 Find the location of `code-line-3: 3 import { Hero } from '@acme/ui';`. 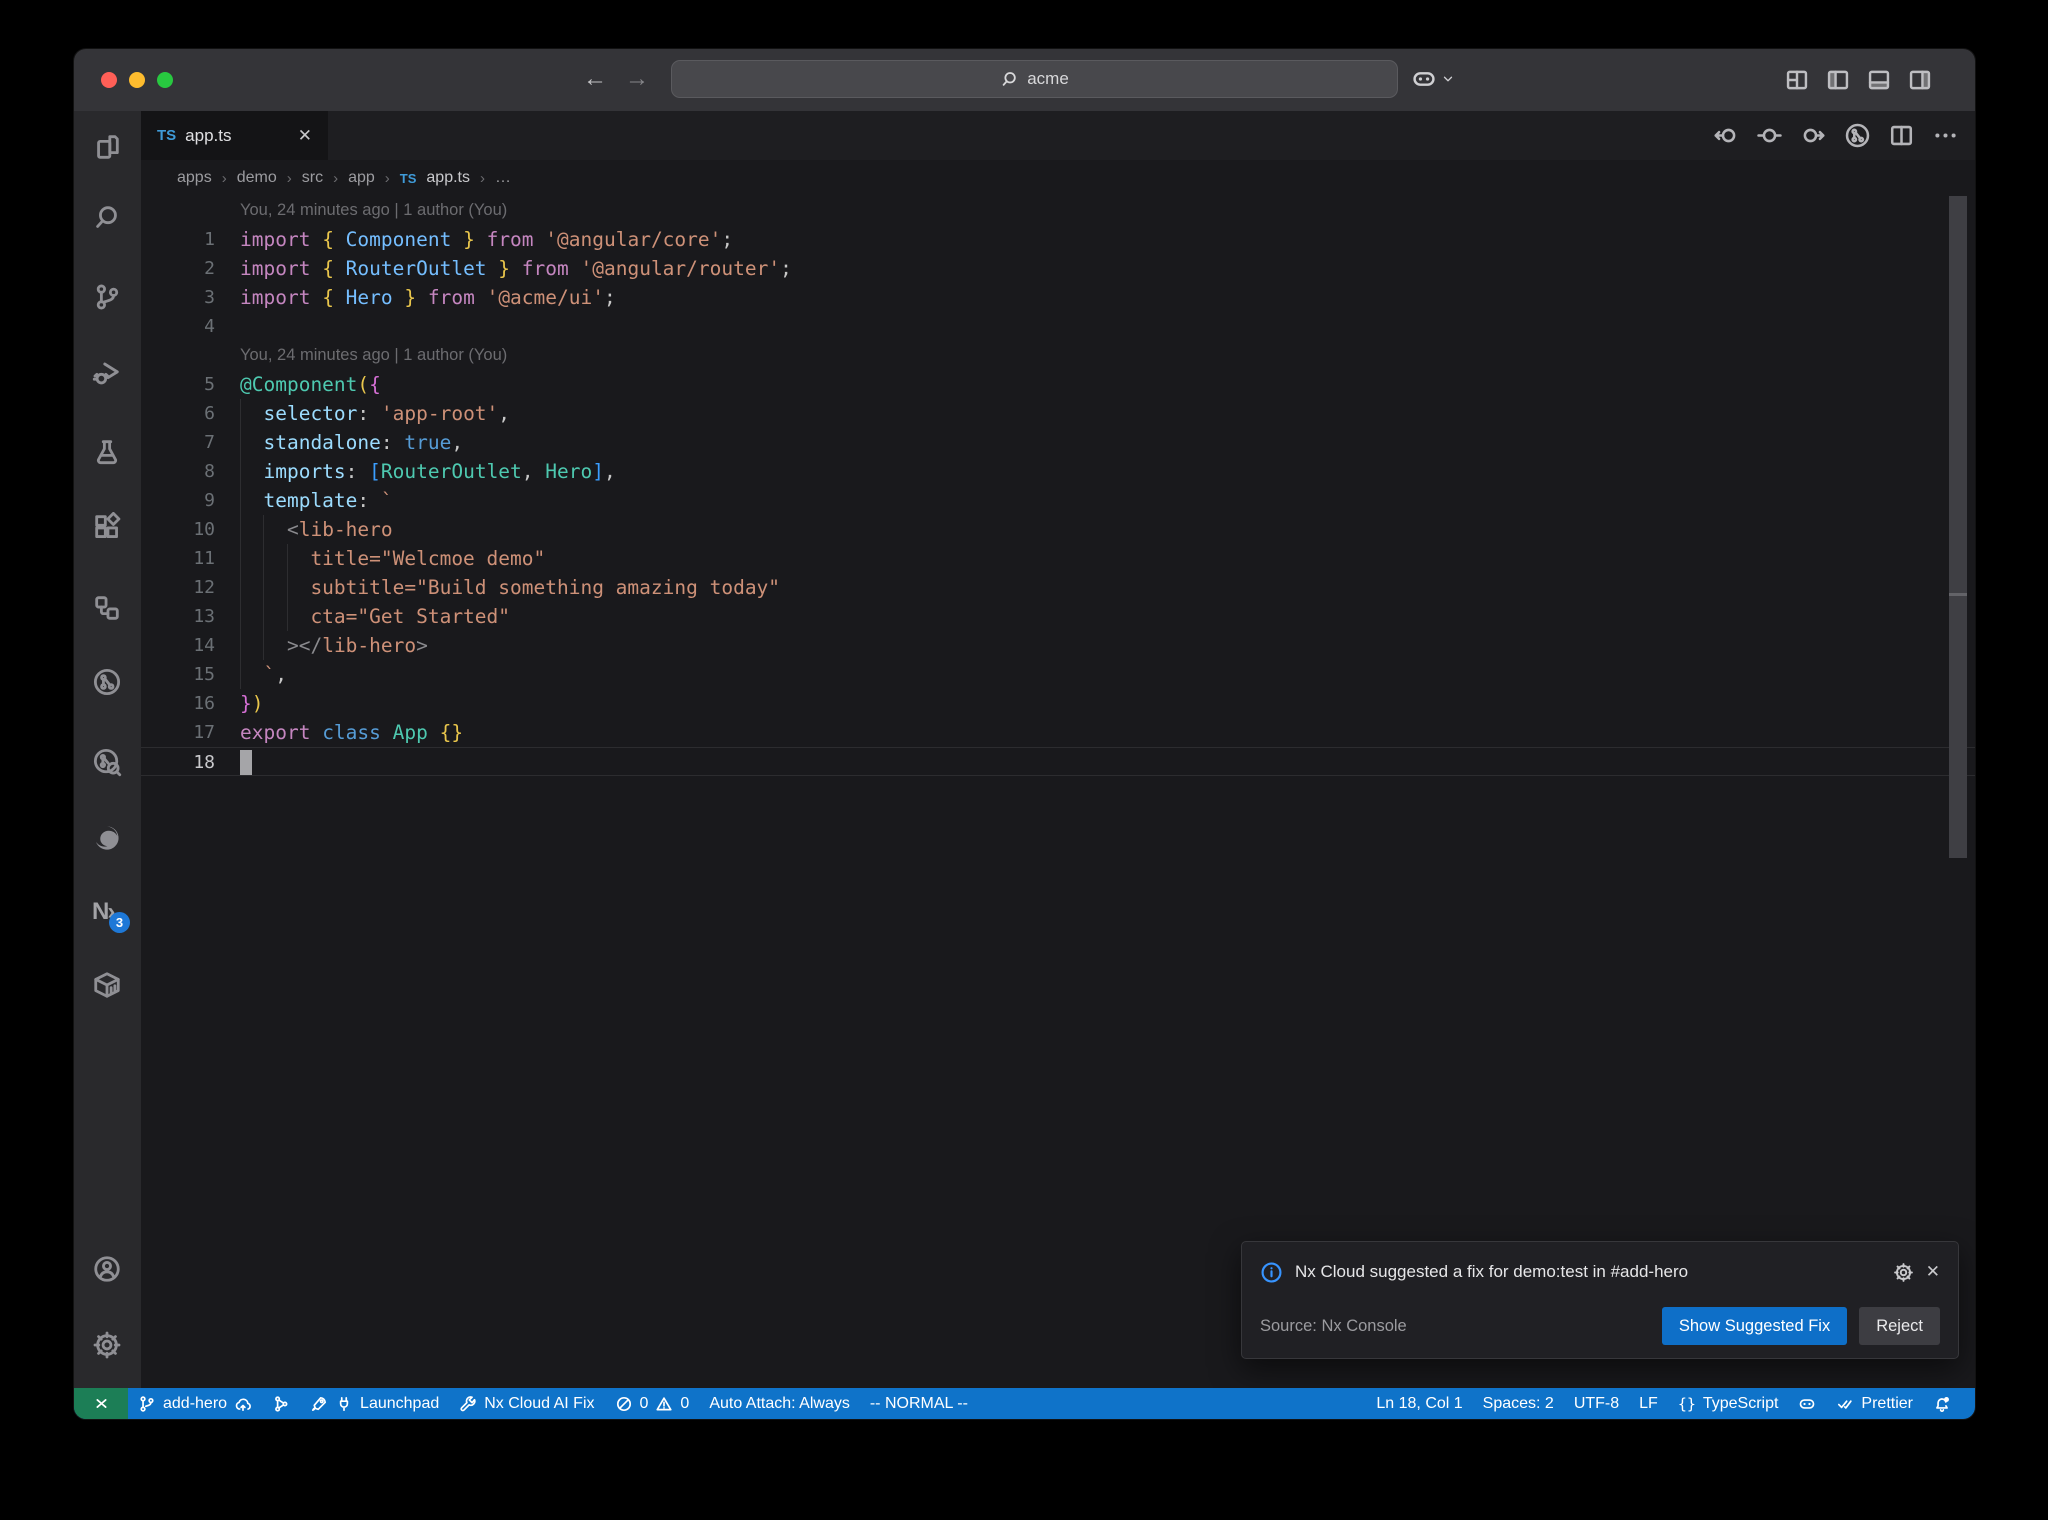

code-line-3: 3 import { Hero } from '@acme/ui'; is located at coordinates (1058, 297).